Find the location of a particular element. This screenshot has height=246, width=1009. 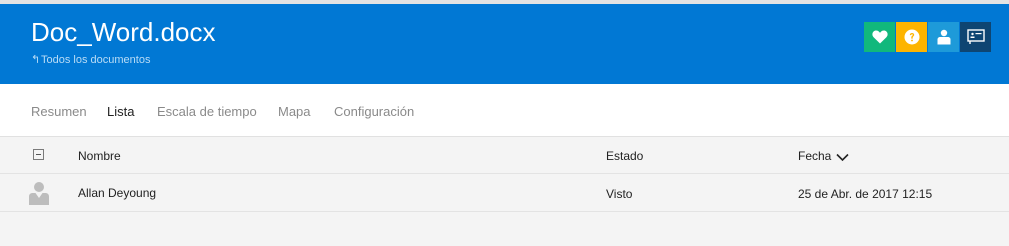

column-header-date: Fecha is located at coordinates (823, 156).